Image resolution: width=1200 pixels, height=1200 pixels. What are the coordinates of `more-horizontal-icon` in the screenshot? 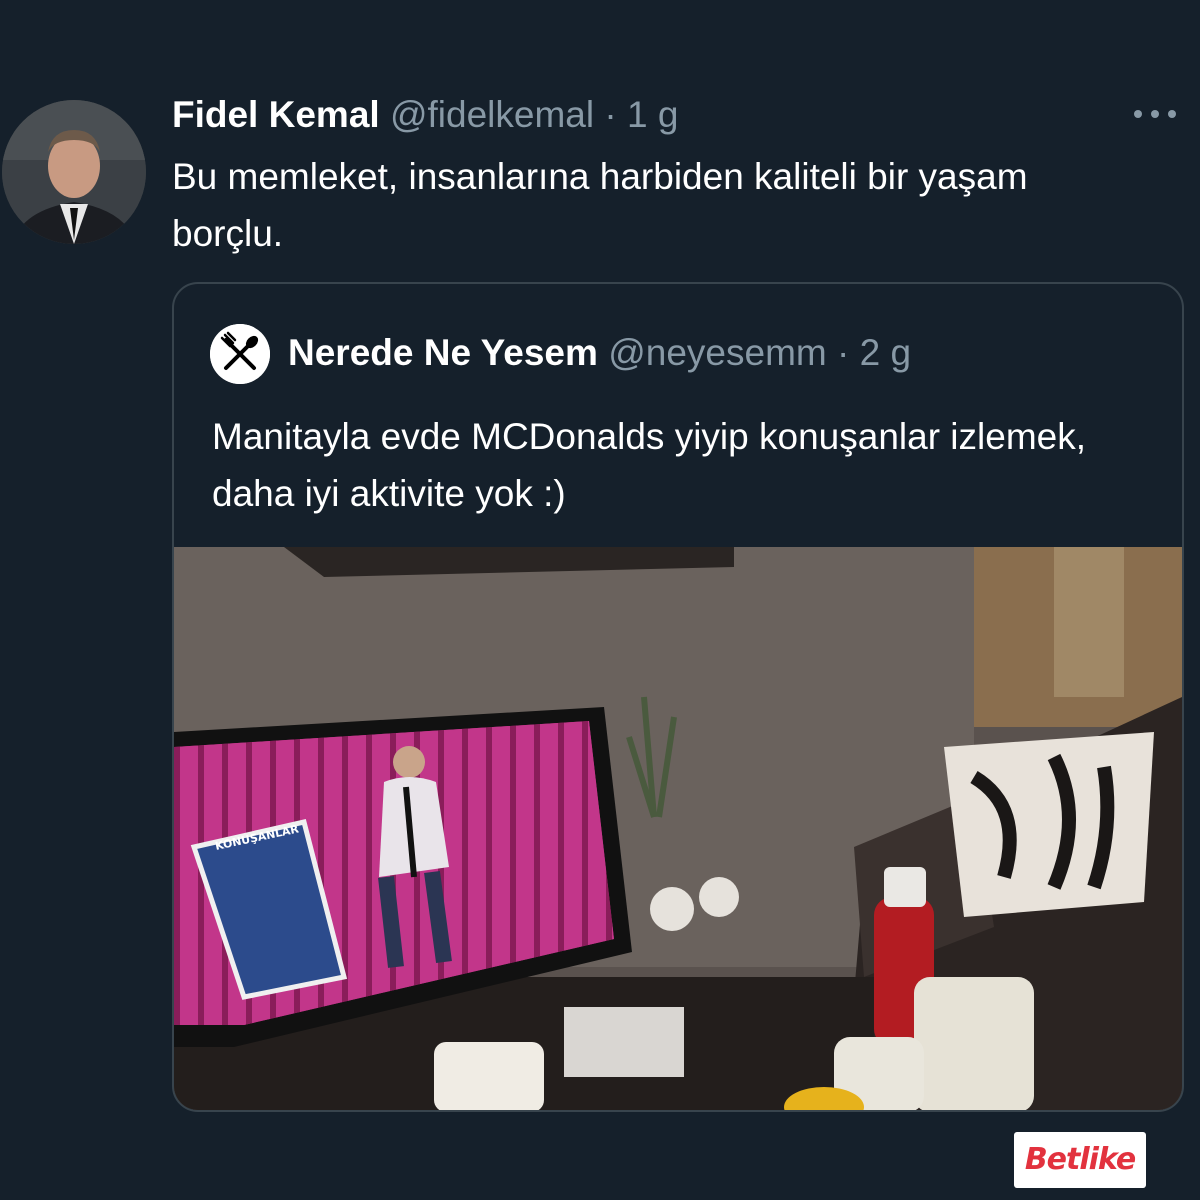 It's located at (1155, 114).